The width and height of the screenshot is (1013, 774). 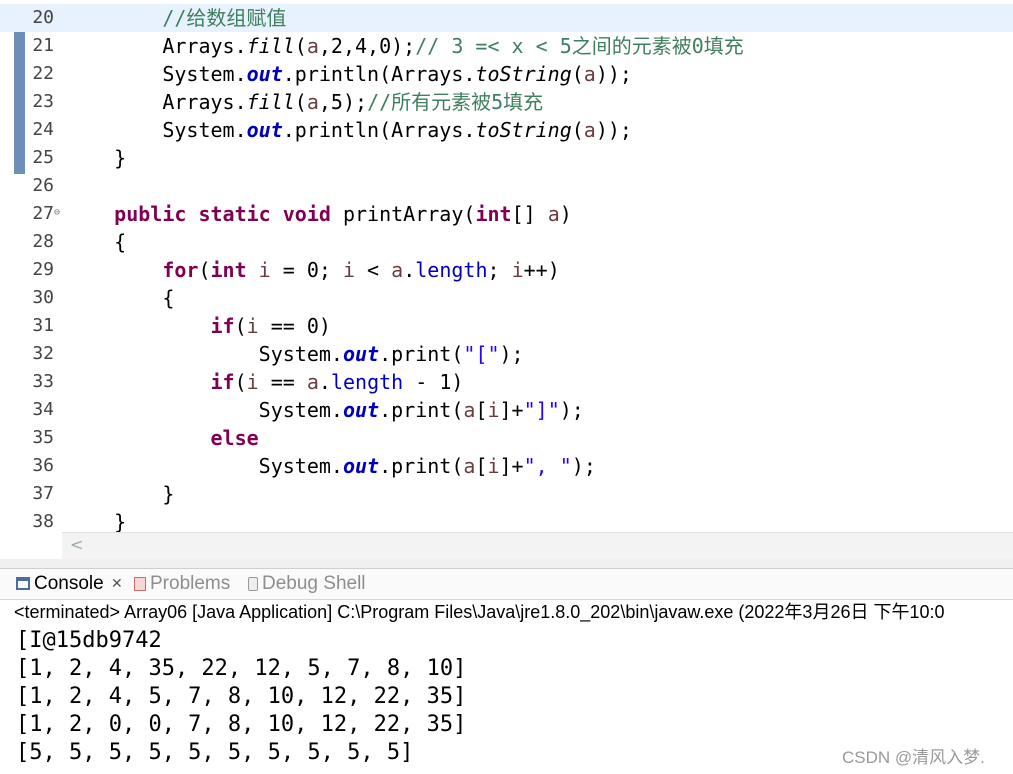 What do you see at coordinates (523, 130) in the screenshot?
I see `code-token: toString` at bounding box center [523, 130].